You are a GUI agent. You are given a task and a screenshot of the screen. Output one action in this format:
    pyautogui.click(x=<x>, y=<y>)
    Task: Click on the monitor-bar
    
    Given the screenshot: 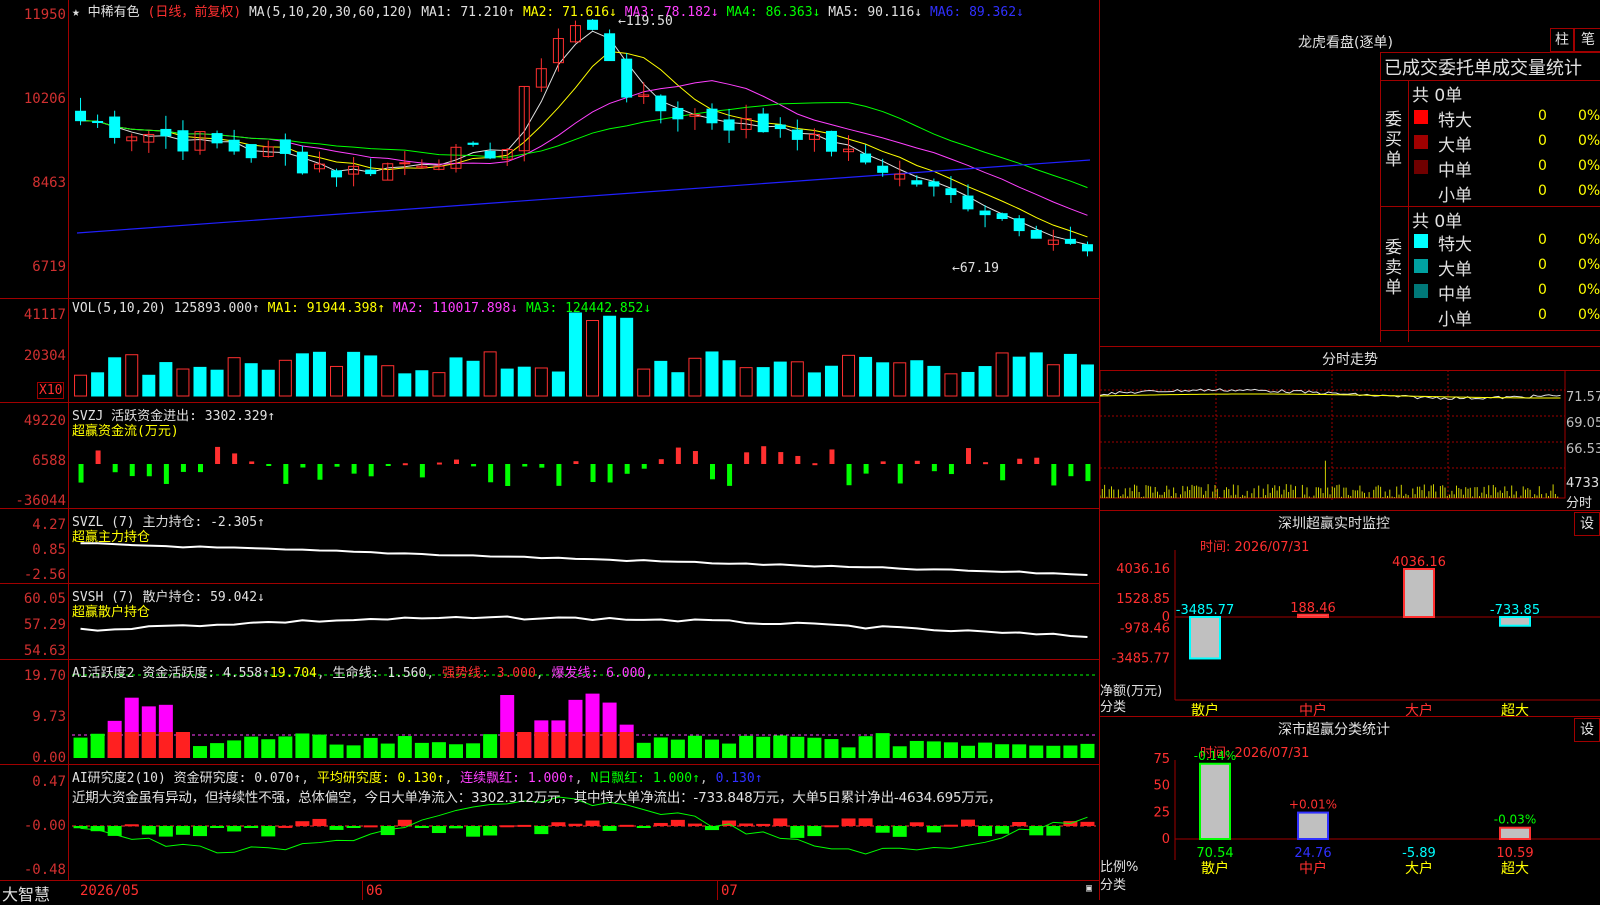 What is the action you would take?
    pyautogui.click(x=1205, y=638)
    